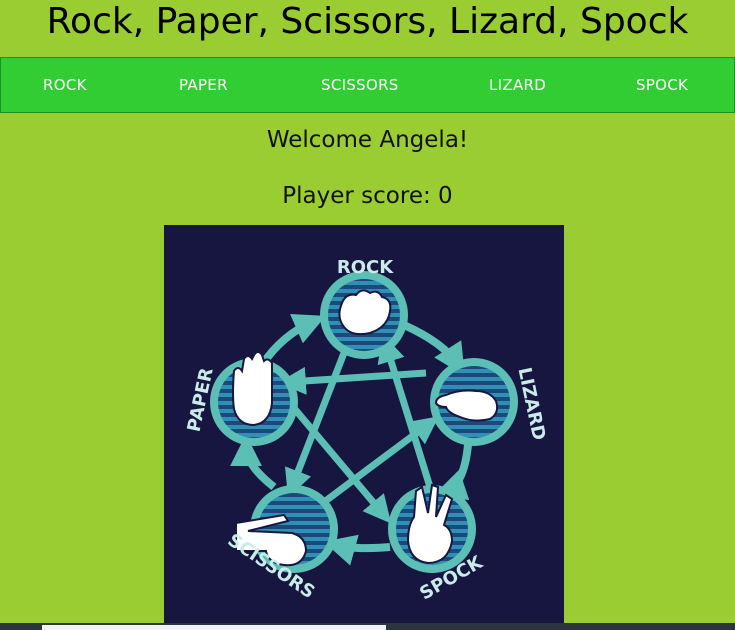  What do you see at coordinates (214, 627) in the screenshot?
I see `bottom-strip` at bounding box center [214, 627].